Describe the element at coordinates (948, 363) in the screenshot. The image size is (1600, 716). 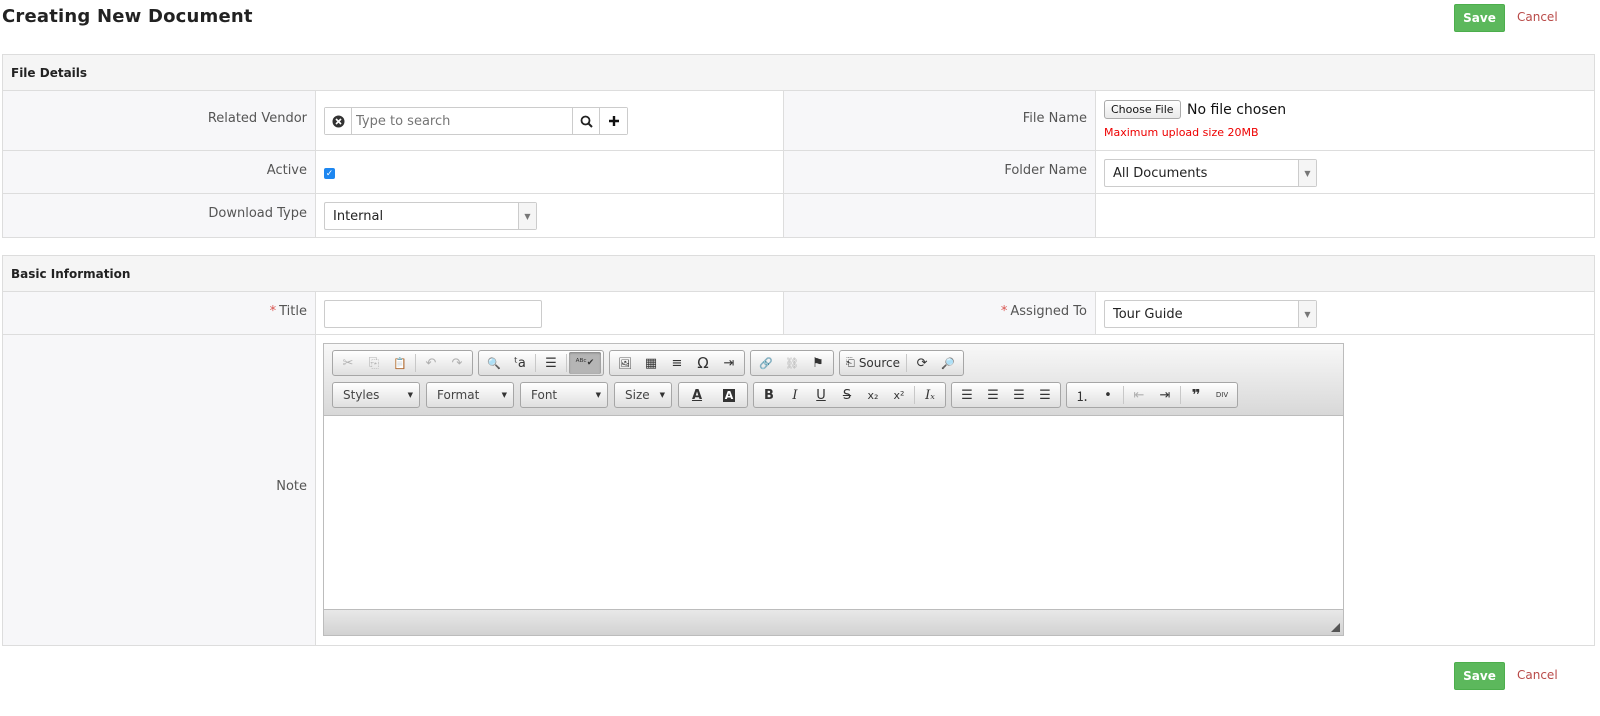
I see `preview-icon: 🔎` at that location.